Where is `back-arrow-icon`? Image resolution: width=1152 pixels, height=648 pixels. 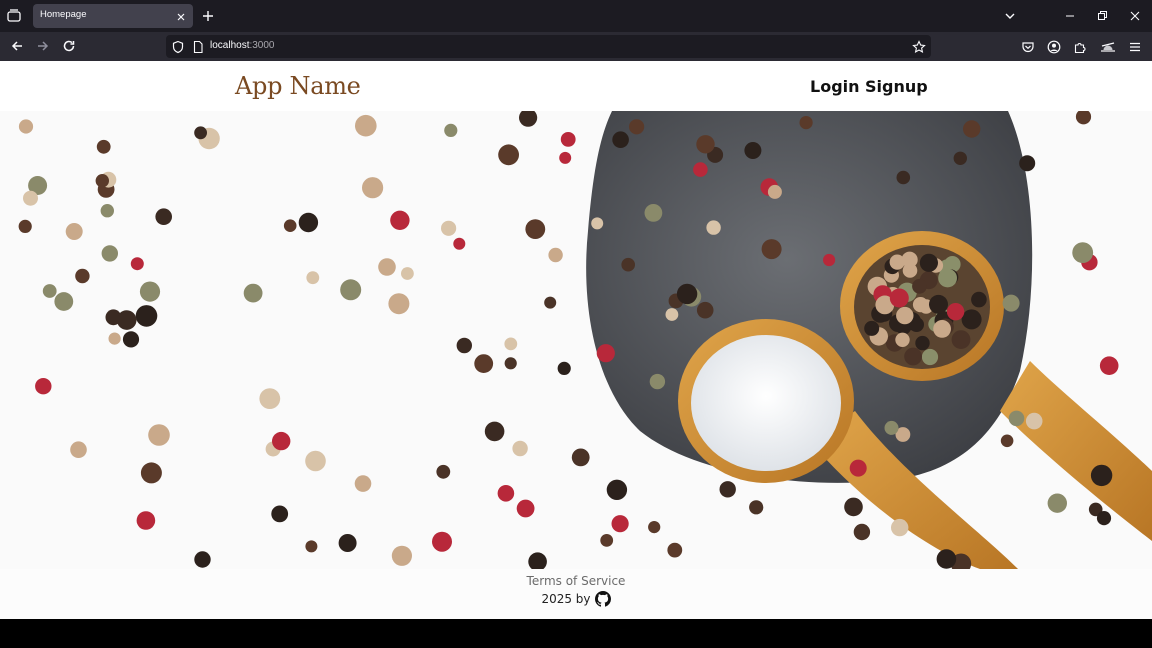
back-arrow-icon is located at coordinates (17, 46).